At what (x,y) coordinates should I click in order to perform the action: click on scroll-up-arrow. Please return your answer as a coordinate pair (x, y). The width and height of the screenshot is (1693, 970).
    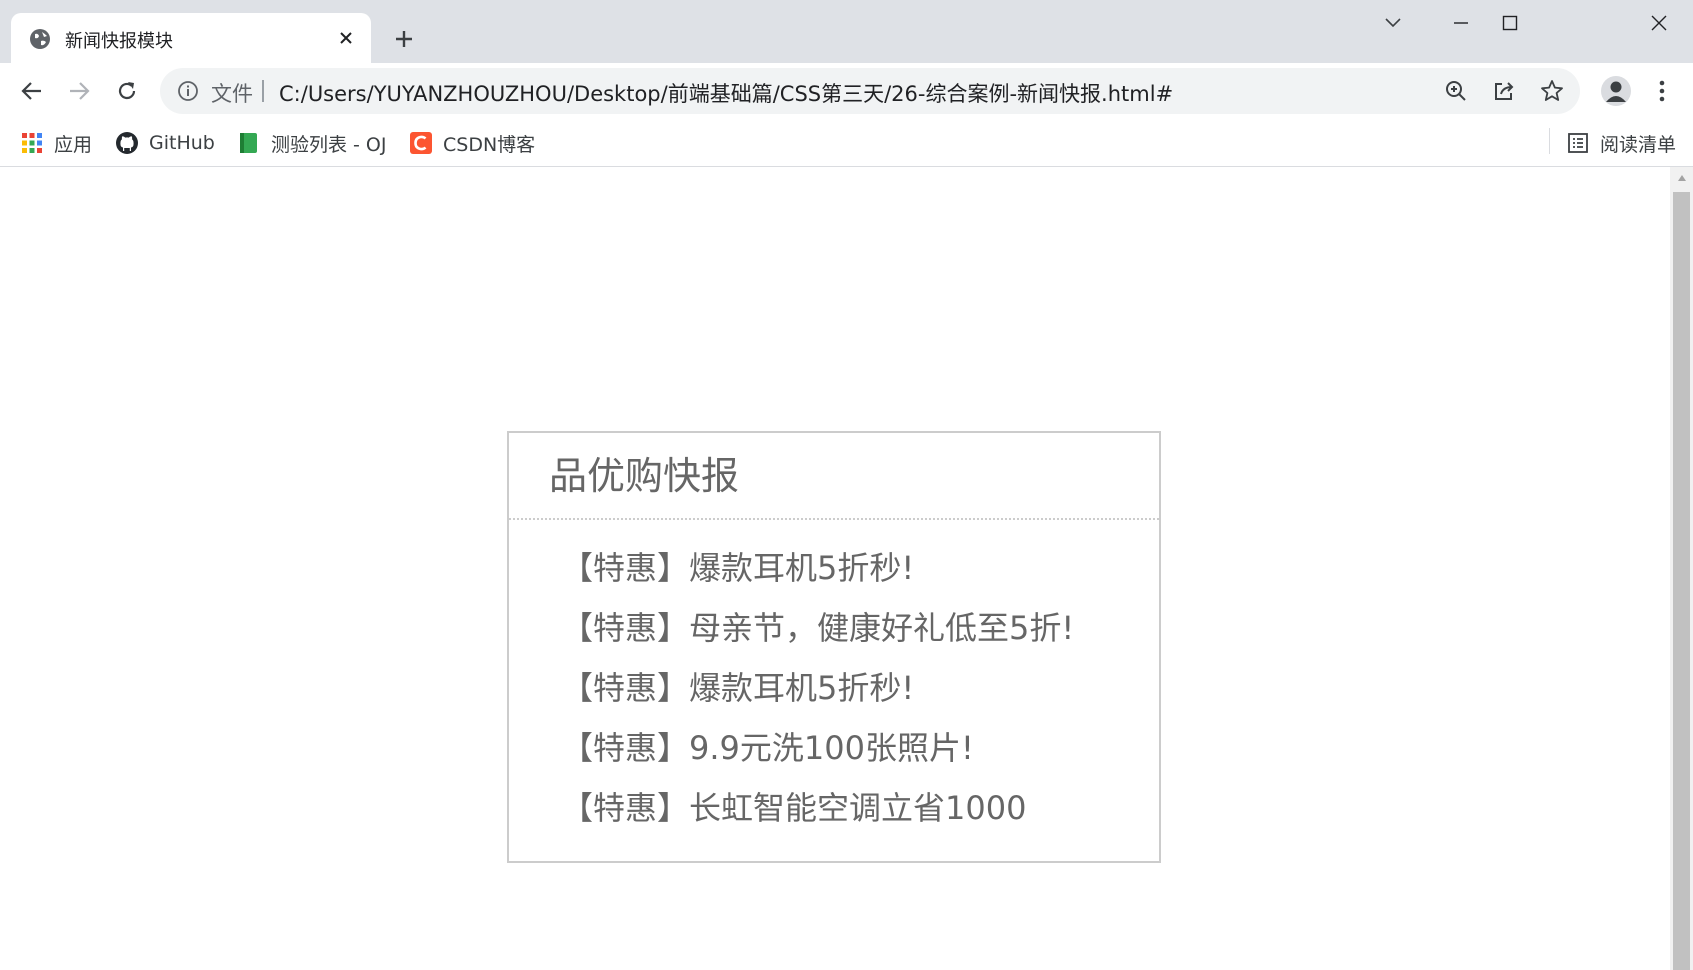
    Looking at the image, I should click on (1681, 178).